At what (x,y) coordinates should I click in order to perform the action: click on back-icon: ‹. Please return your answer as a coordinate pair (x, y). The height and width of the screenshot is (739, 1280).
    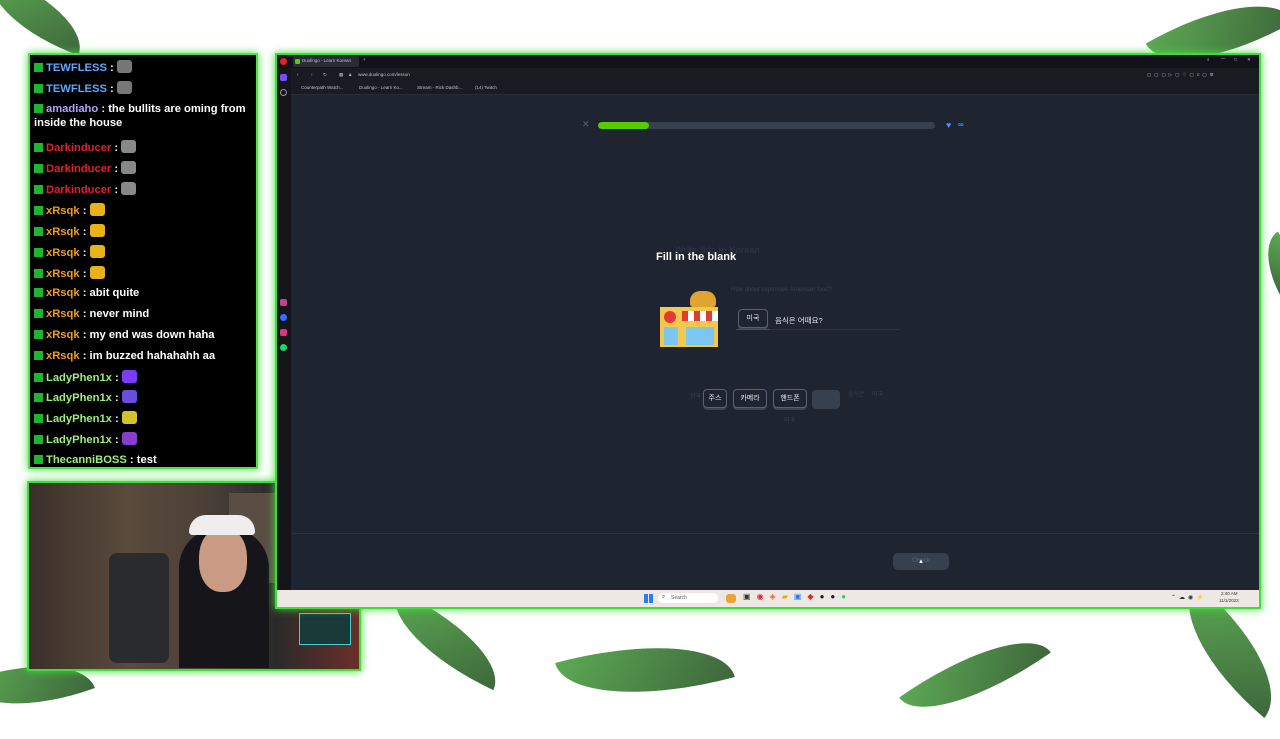
    Looking at the image, I should click on (298, 74).